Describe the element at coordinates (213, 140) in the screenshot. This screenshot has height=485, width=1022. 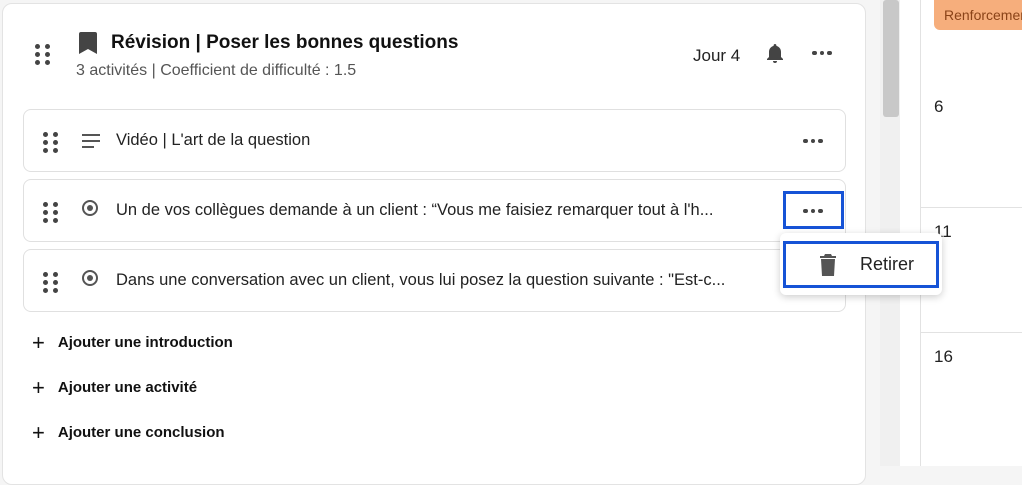
I see `activity-label: Vidéo | L'art de la question` at that location.